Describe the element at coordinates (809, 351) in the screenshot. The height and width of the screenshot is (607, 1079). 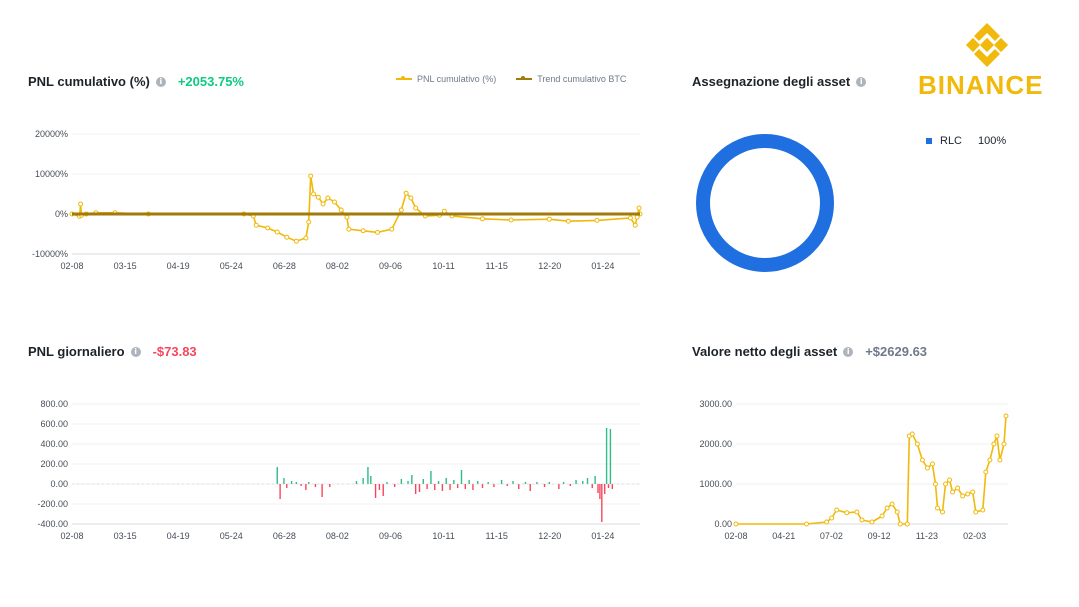
I see `networth-header: Valore netto degli asset i +$2629.63` at that location.